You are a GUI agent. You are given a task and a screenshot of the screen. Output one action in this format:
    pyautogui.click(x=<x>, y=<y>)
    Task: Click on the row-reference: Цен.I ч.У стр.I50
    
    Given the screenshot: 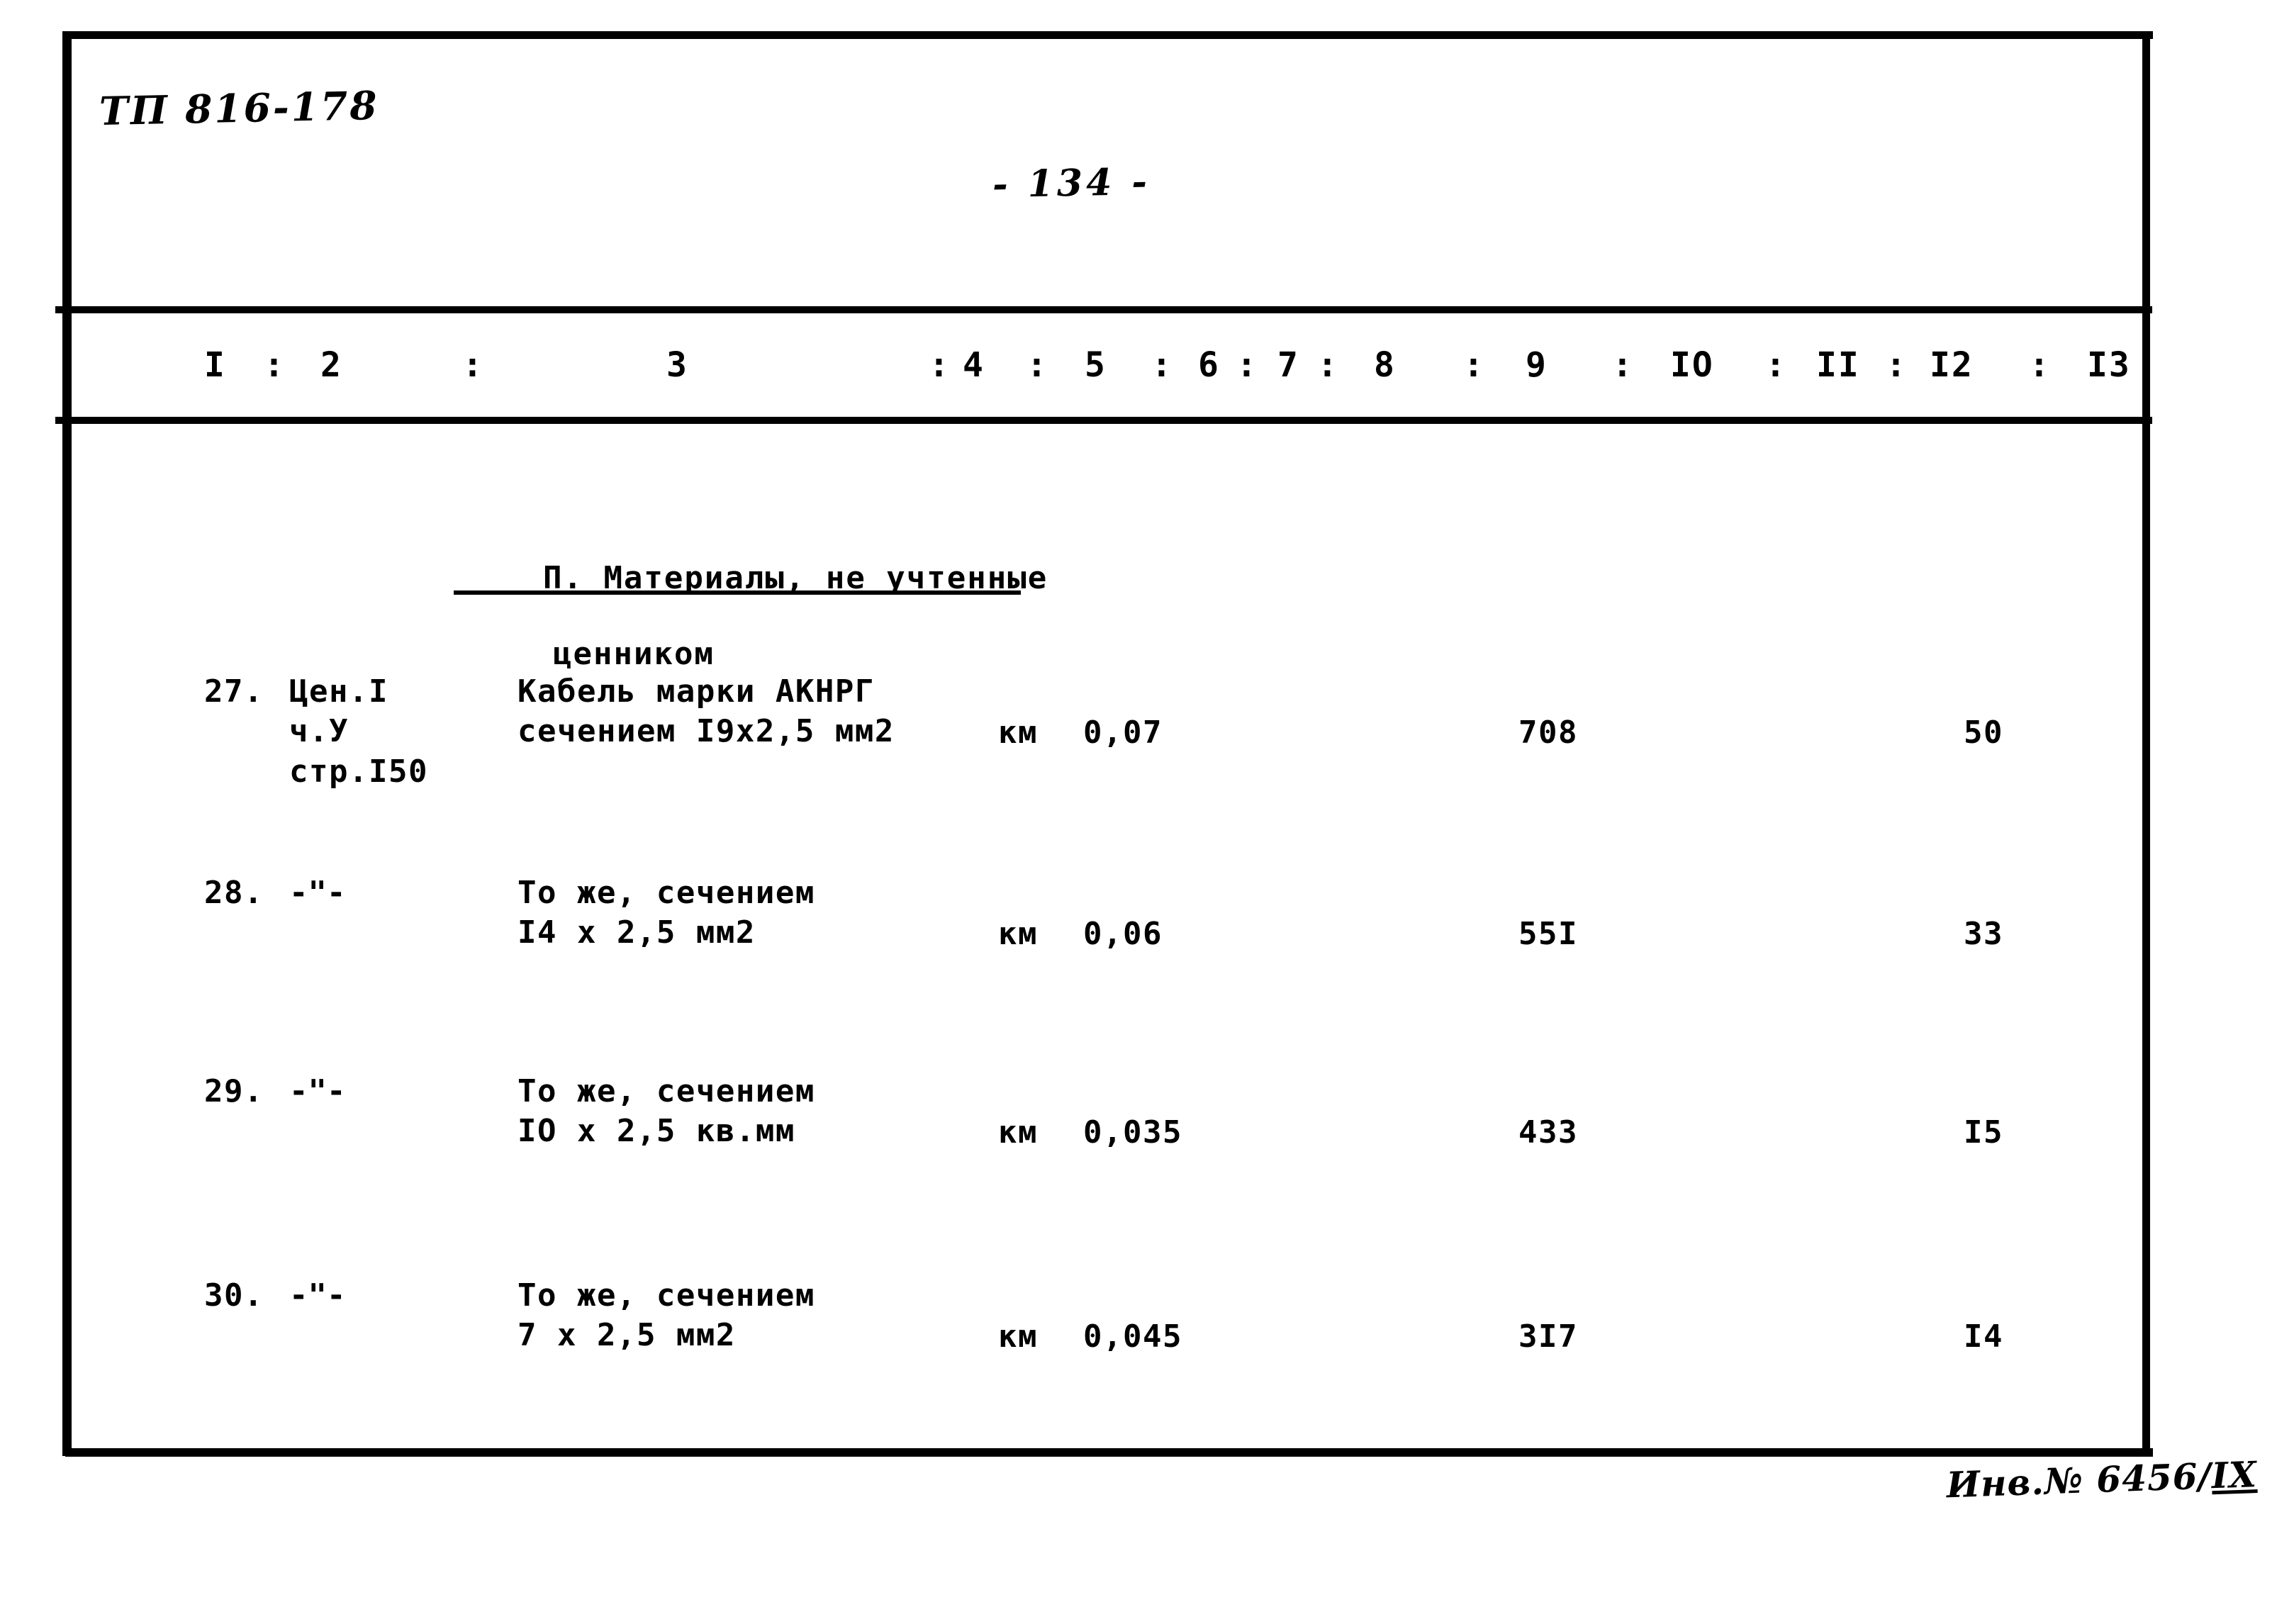 What is the action you would take?
    pyautogui.click(x=359, y=732)
    